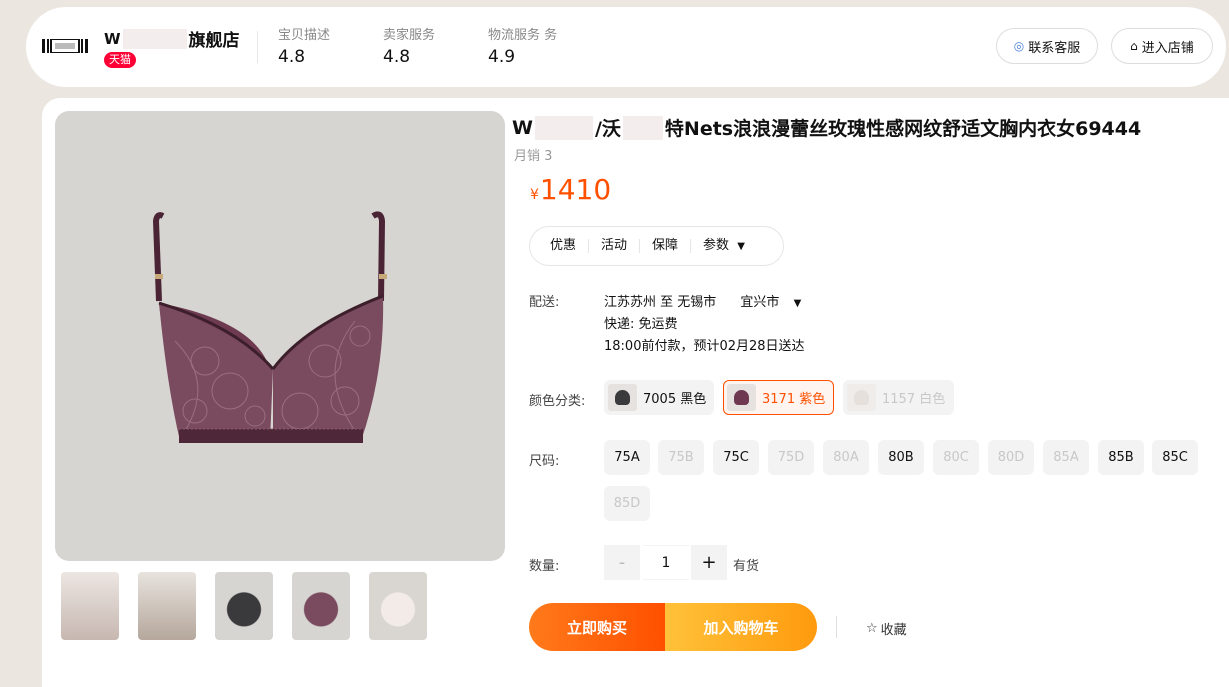 The height and width of the screenshot is (687, 1229). What do you see at coordinates (709, 562) in the screenshot?
I see `quantity-increase-button: +` at bounding box center [709, 562].